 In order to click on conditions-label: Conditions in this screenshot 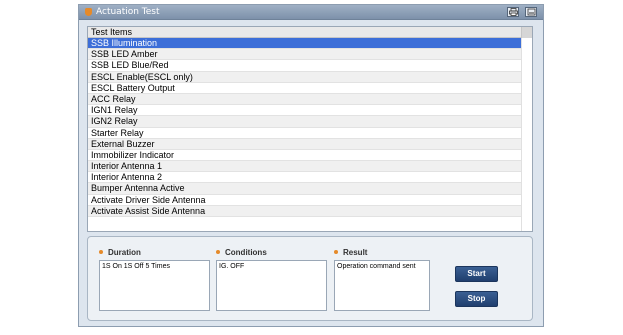, I will do `click(241, 253)`.